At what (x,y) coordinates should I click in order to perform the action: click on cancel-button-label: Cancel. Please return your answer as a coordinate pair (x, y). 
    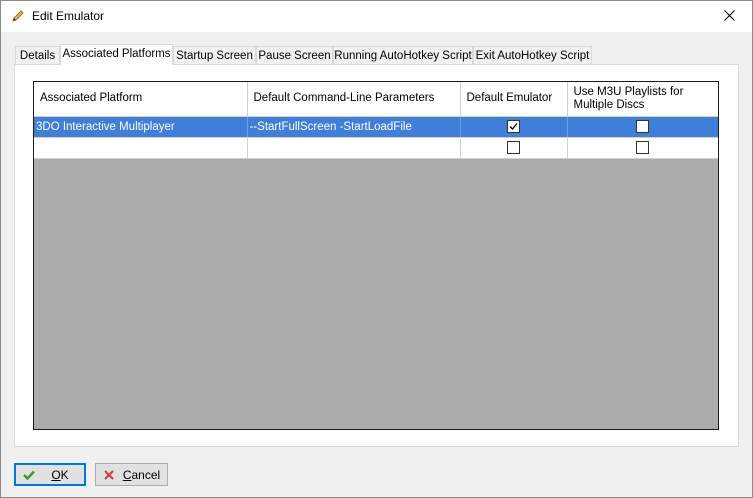
    Looking at the image, I should click on (141, 474).